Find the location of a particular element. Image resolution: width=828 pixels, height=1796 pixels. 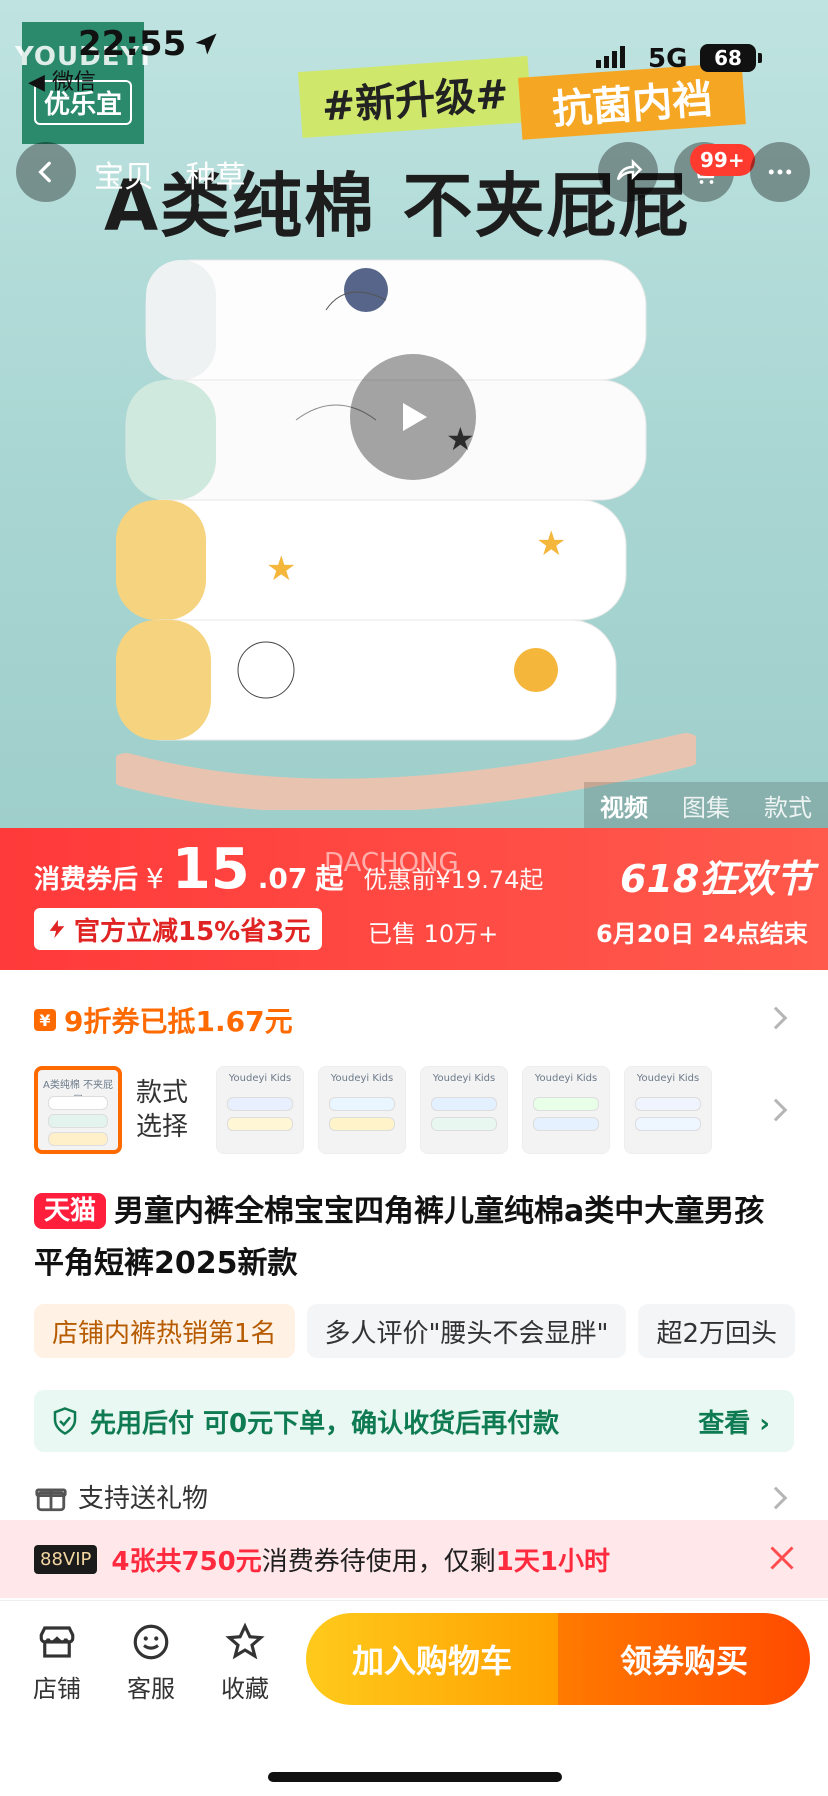

vip-coupon-banner: 88VIP 4张共750元 消费券待使用，仅剩 1天1小时 is located at coordinates (414, 1559).